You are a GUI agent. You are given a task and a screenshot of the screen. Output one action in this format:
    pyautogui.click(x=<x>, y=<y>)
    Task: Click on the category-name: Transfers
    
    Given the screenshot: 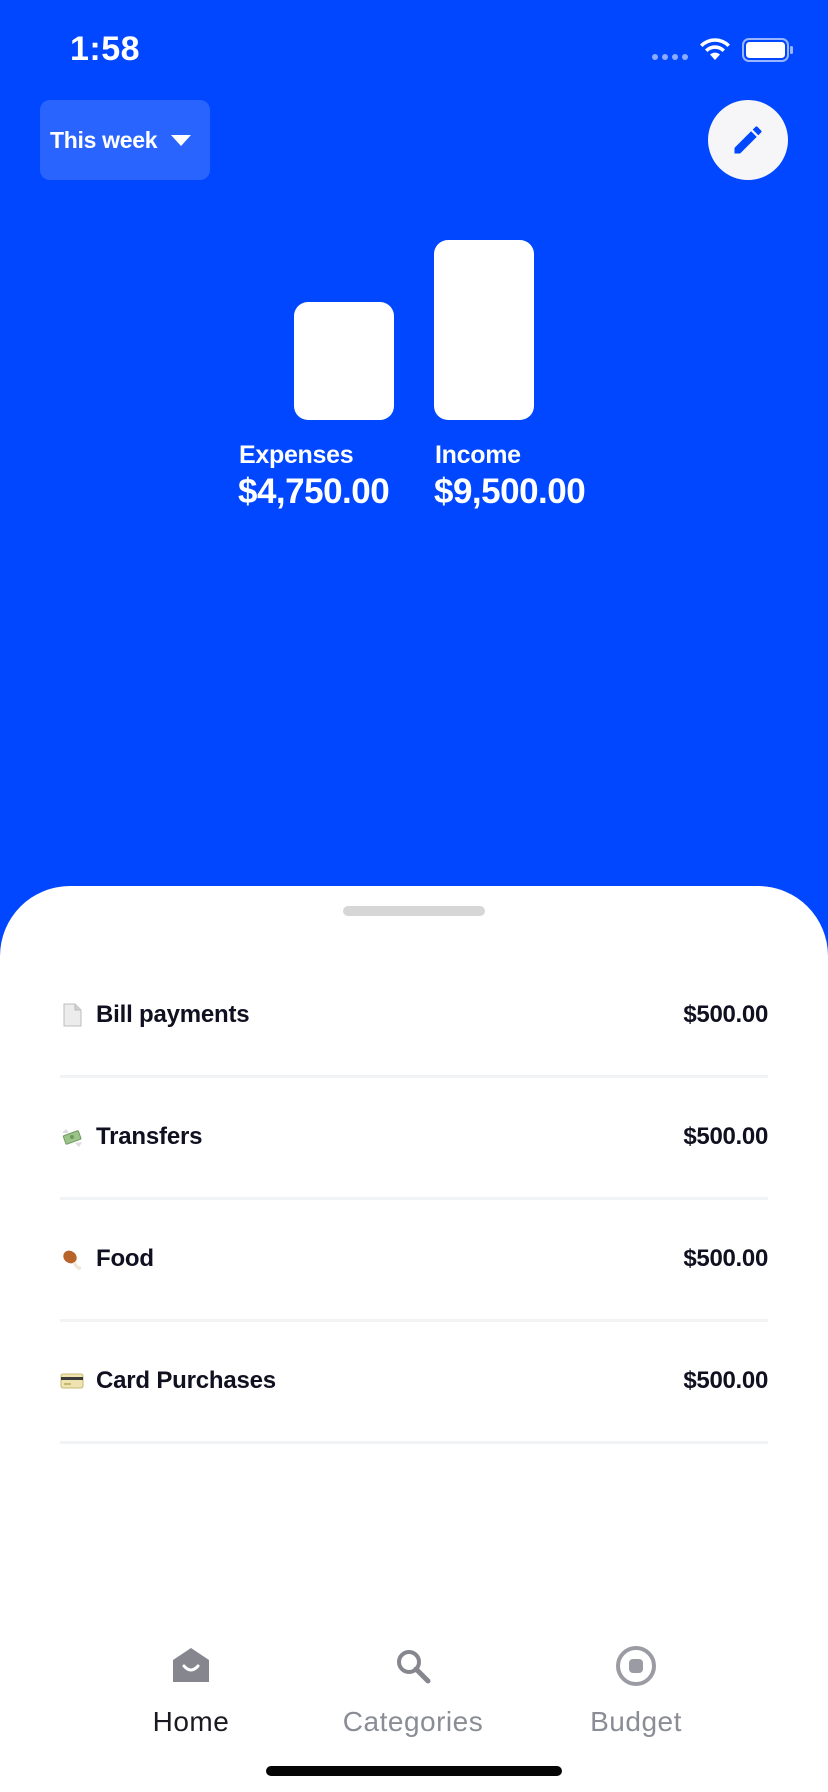 What is the action you would take?
    pyautogui.click(x=149, y=1136)
    